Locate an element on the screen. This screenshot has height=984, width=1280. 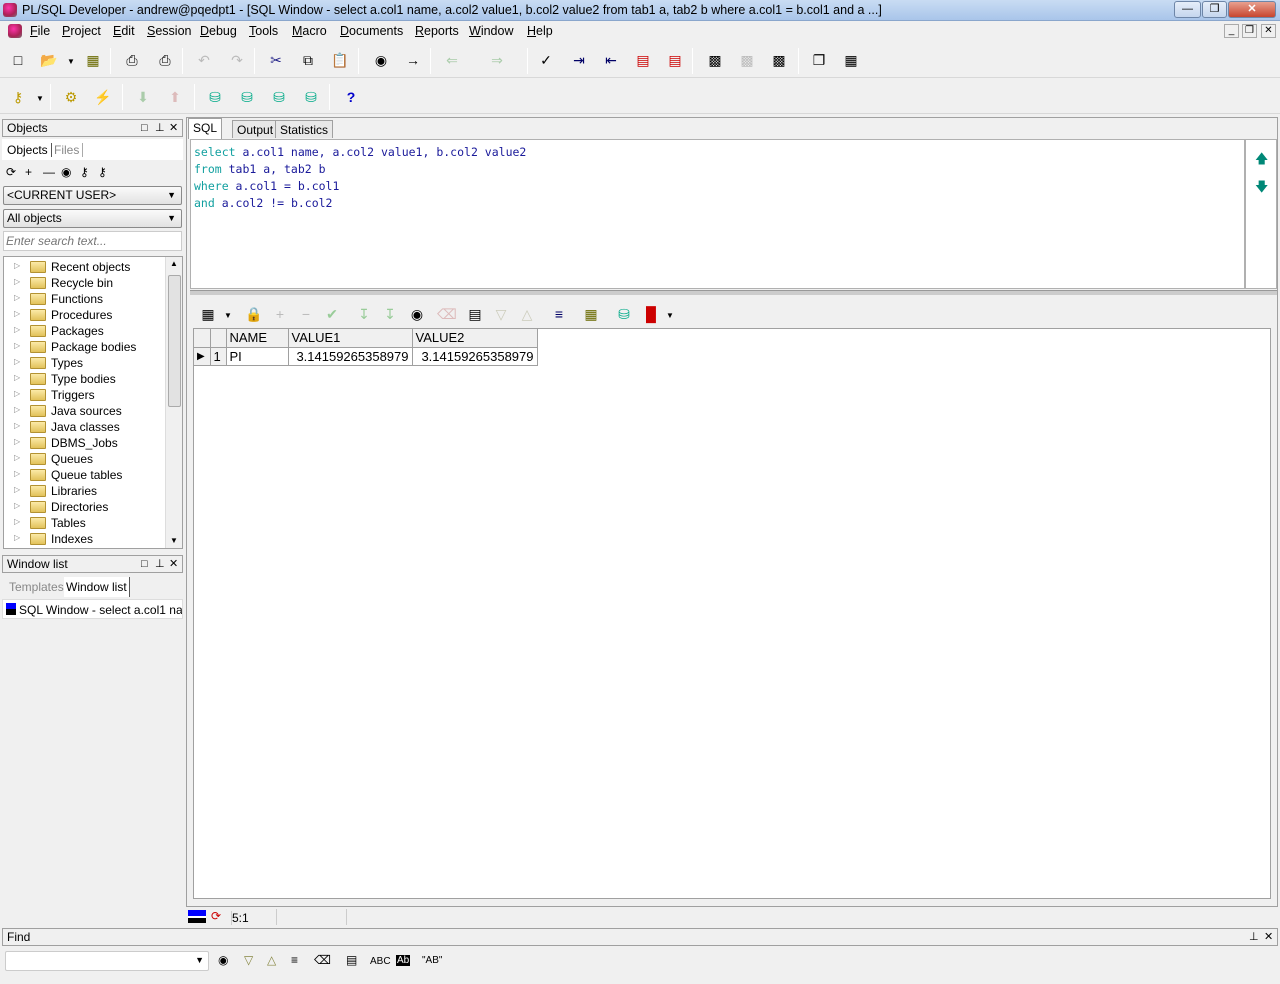
column-header-value1: VALUE1 is located at coordinates (350, 338).